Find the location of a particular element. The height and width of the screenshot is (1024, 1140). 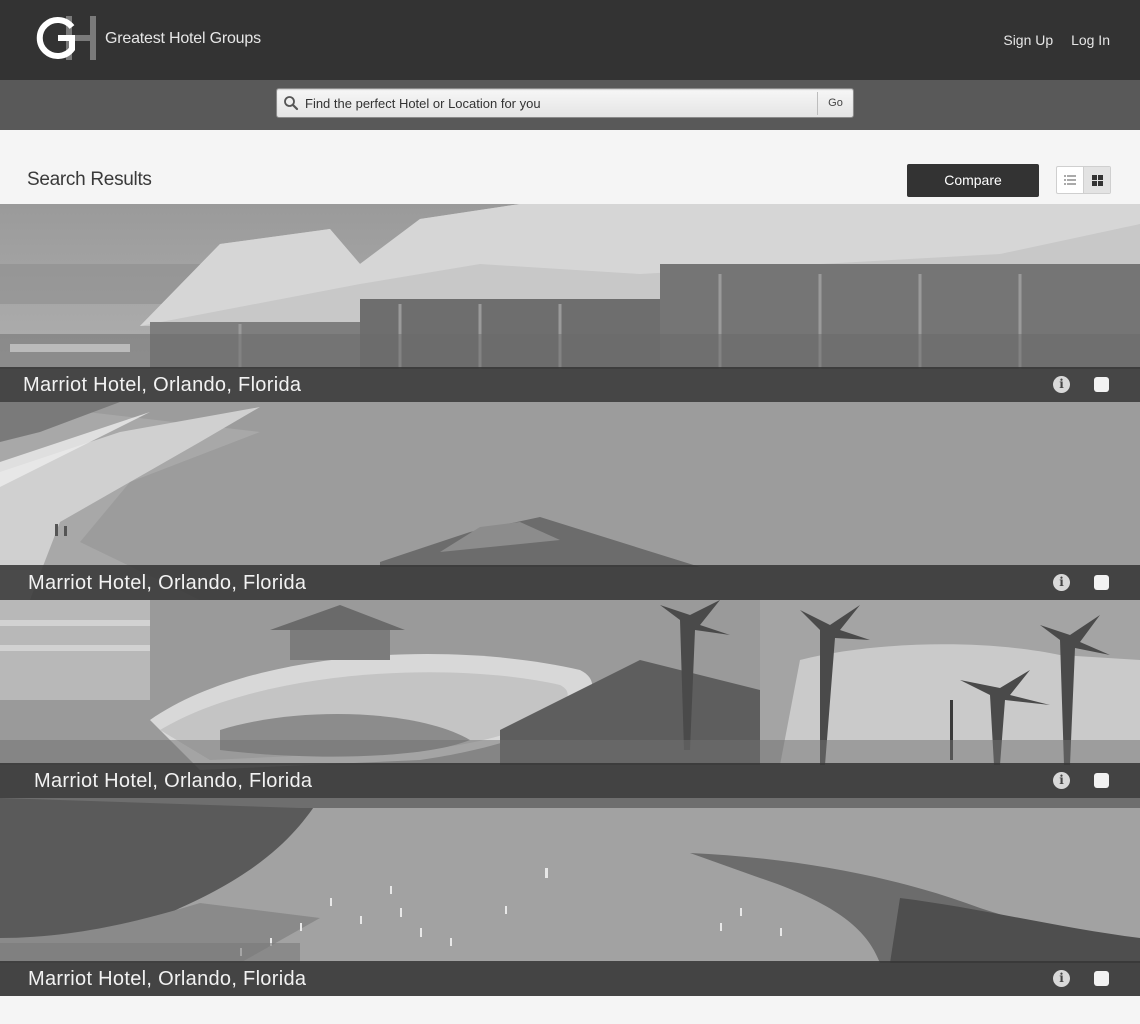

magnifier-icon is located at coordinates (291, 103).